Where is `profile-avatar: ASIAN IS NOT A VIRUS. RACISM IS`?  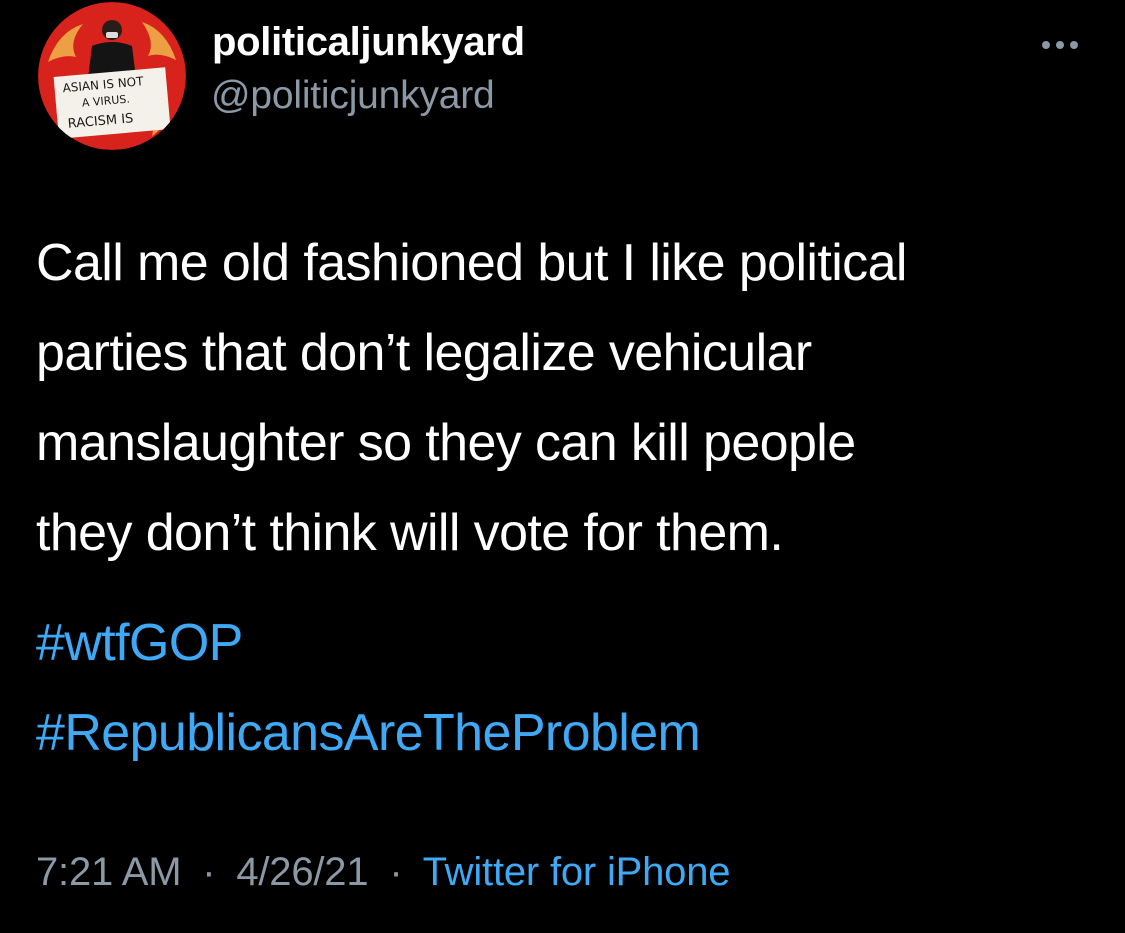 profile-avatar: ASIAN IS NOT A VIRUS. RACISM IS is located at coordinates (112, 76).